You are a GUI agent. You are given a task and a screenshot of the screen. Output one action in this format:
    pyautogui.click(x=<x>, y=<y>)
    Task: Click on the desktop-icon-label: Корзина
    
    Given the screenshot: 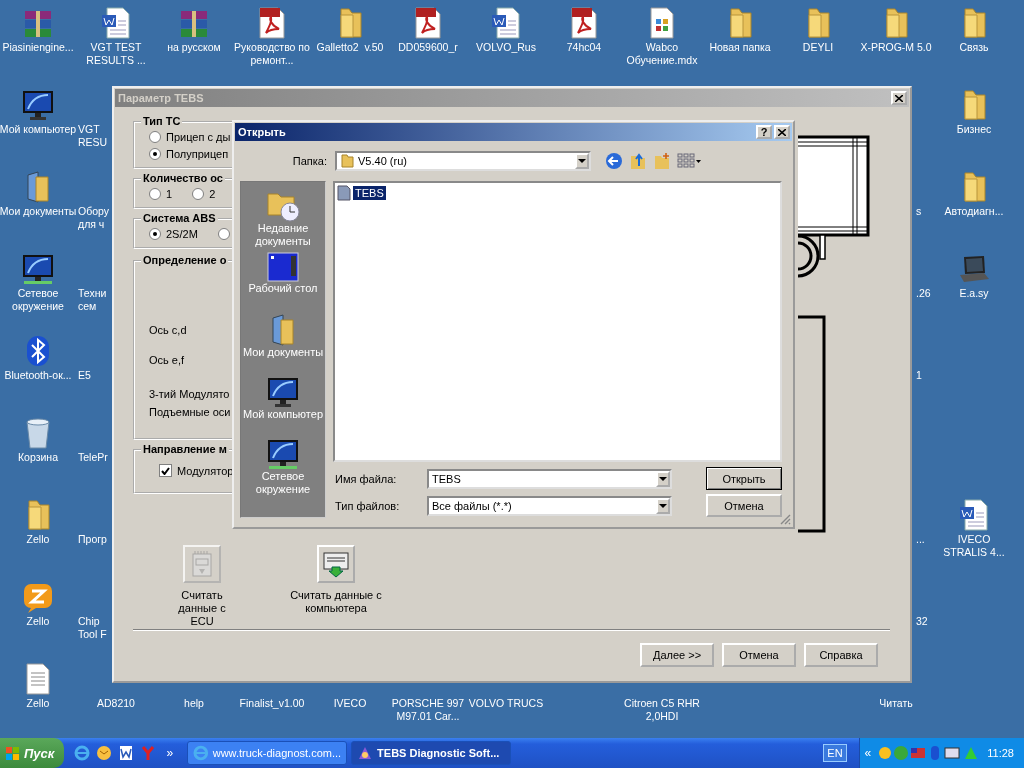 What is the action you would take?
    pyautogui.click(x=38, y=457)
    